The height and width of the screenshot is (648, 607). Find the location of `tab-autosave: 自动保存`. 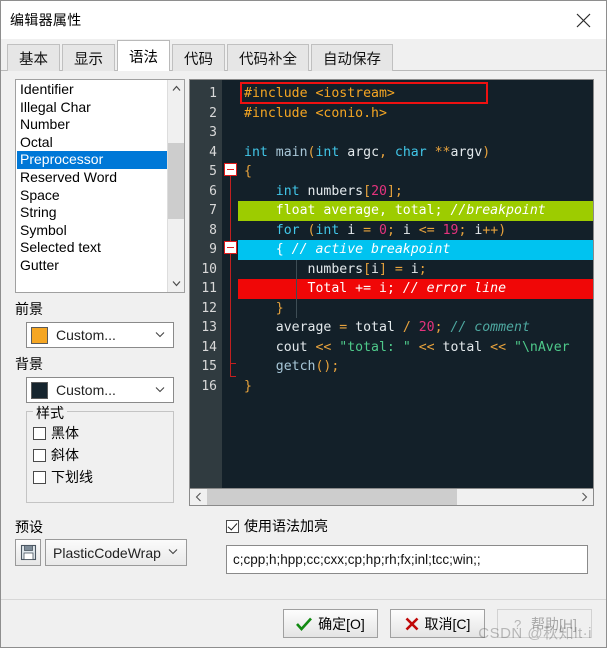

tab-autosave: 自动保存 is located at coordinates (352, 57).